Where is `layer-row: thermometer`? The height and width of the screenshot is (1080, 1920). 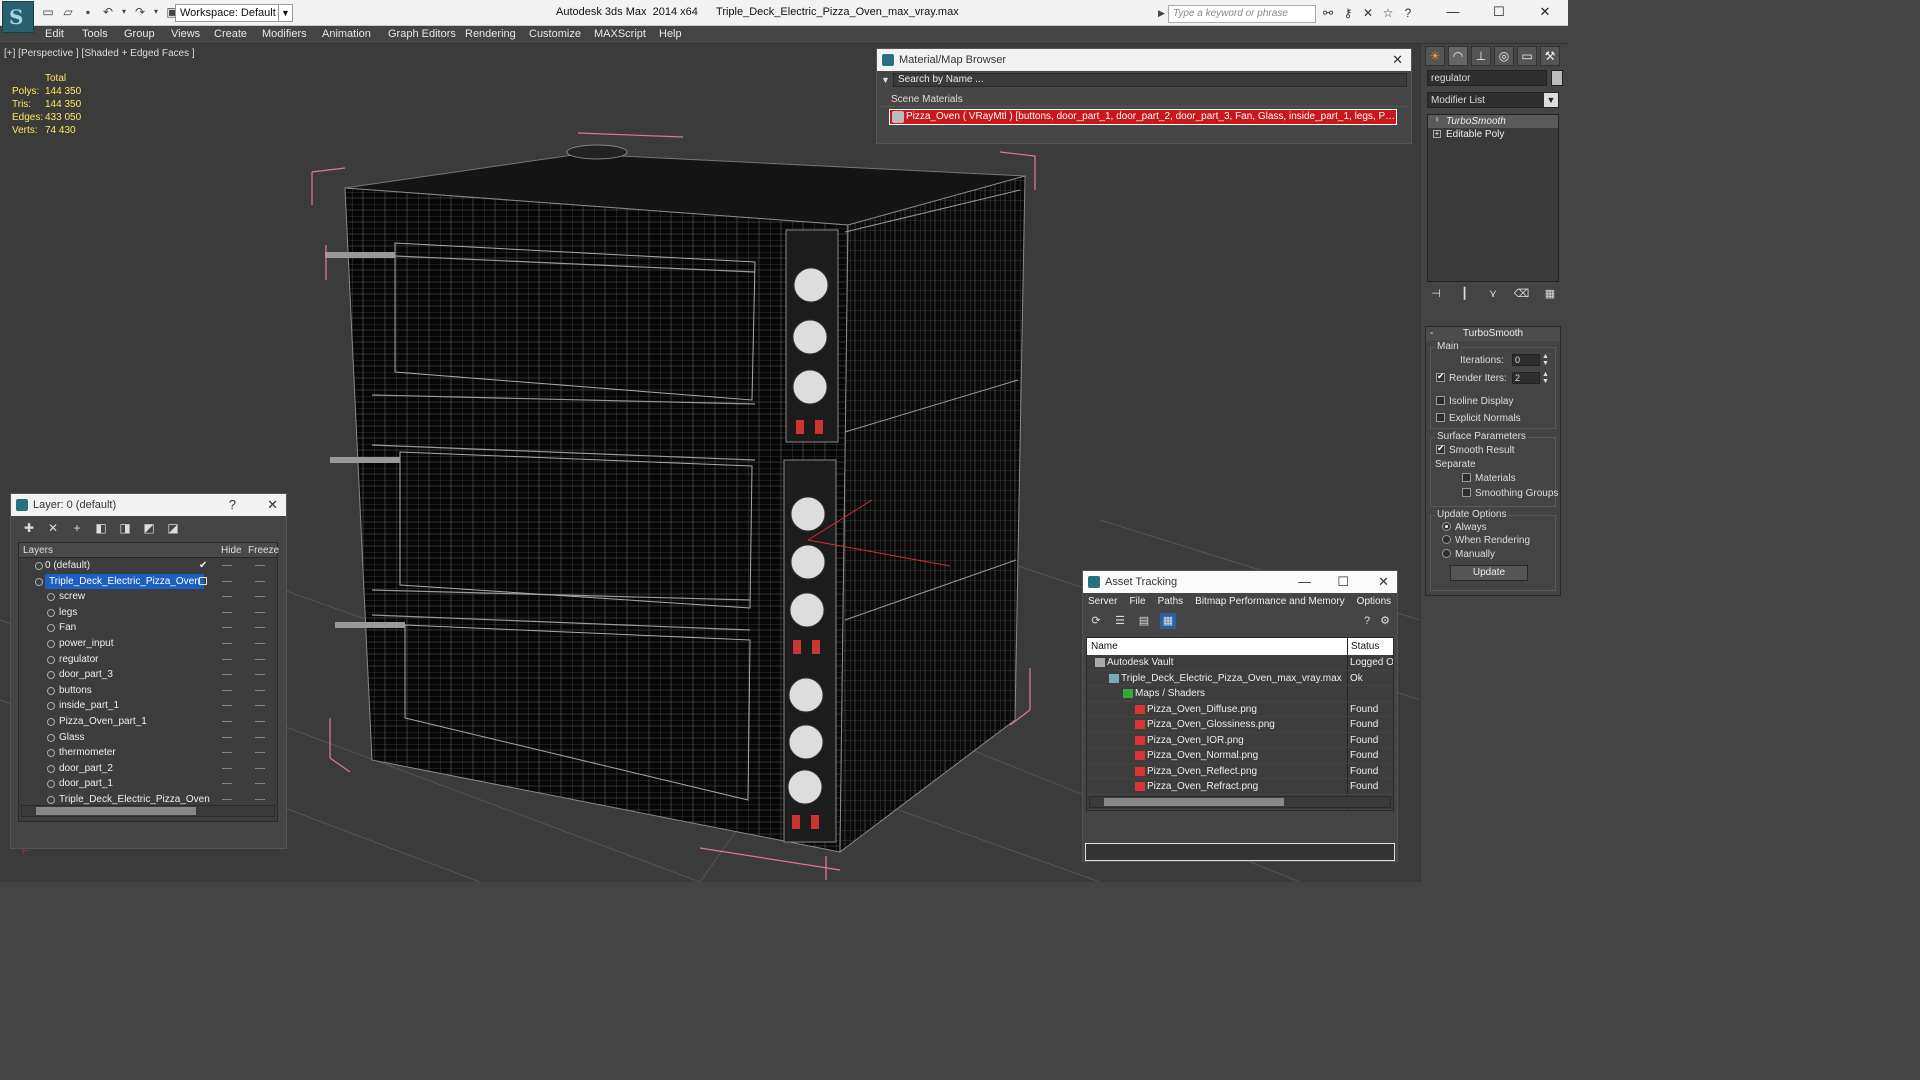 layer-row: thermometer is located at coordinates (148, 753).